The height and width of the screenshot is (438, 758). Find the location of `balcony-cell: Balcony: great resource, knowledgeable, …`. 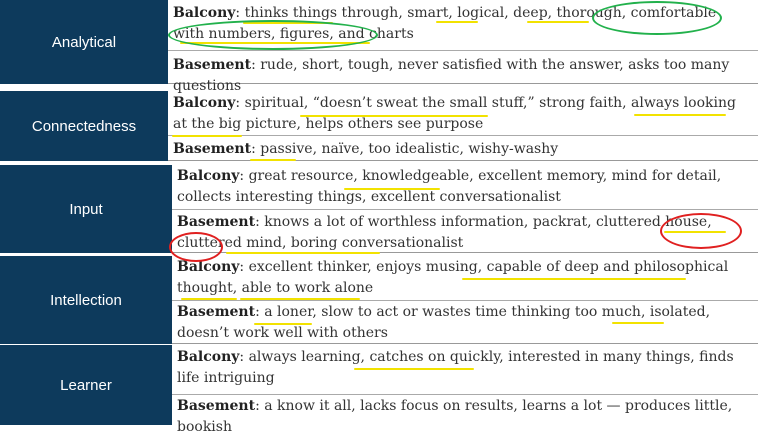

balcony-cell: Balcony: great resource, knowledgeable, … is located at coordinates (463, 187).